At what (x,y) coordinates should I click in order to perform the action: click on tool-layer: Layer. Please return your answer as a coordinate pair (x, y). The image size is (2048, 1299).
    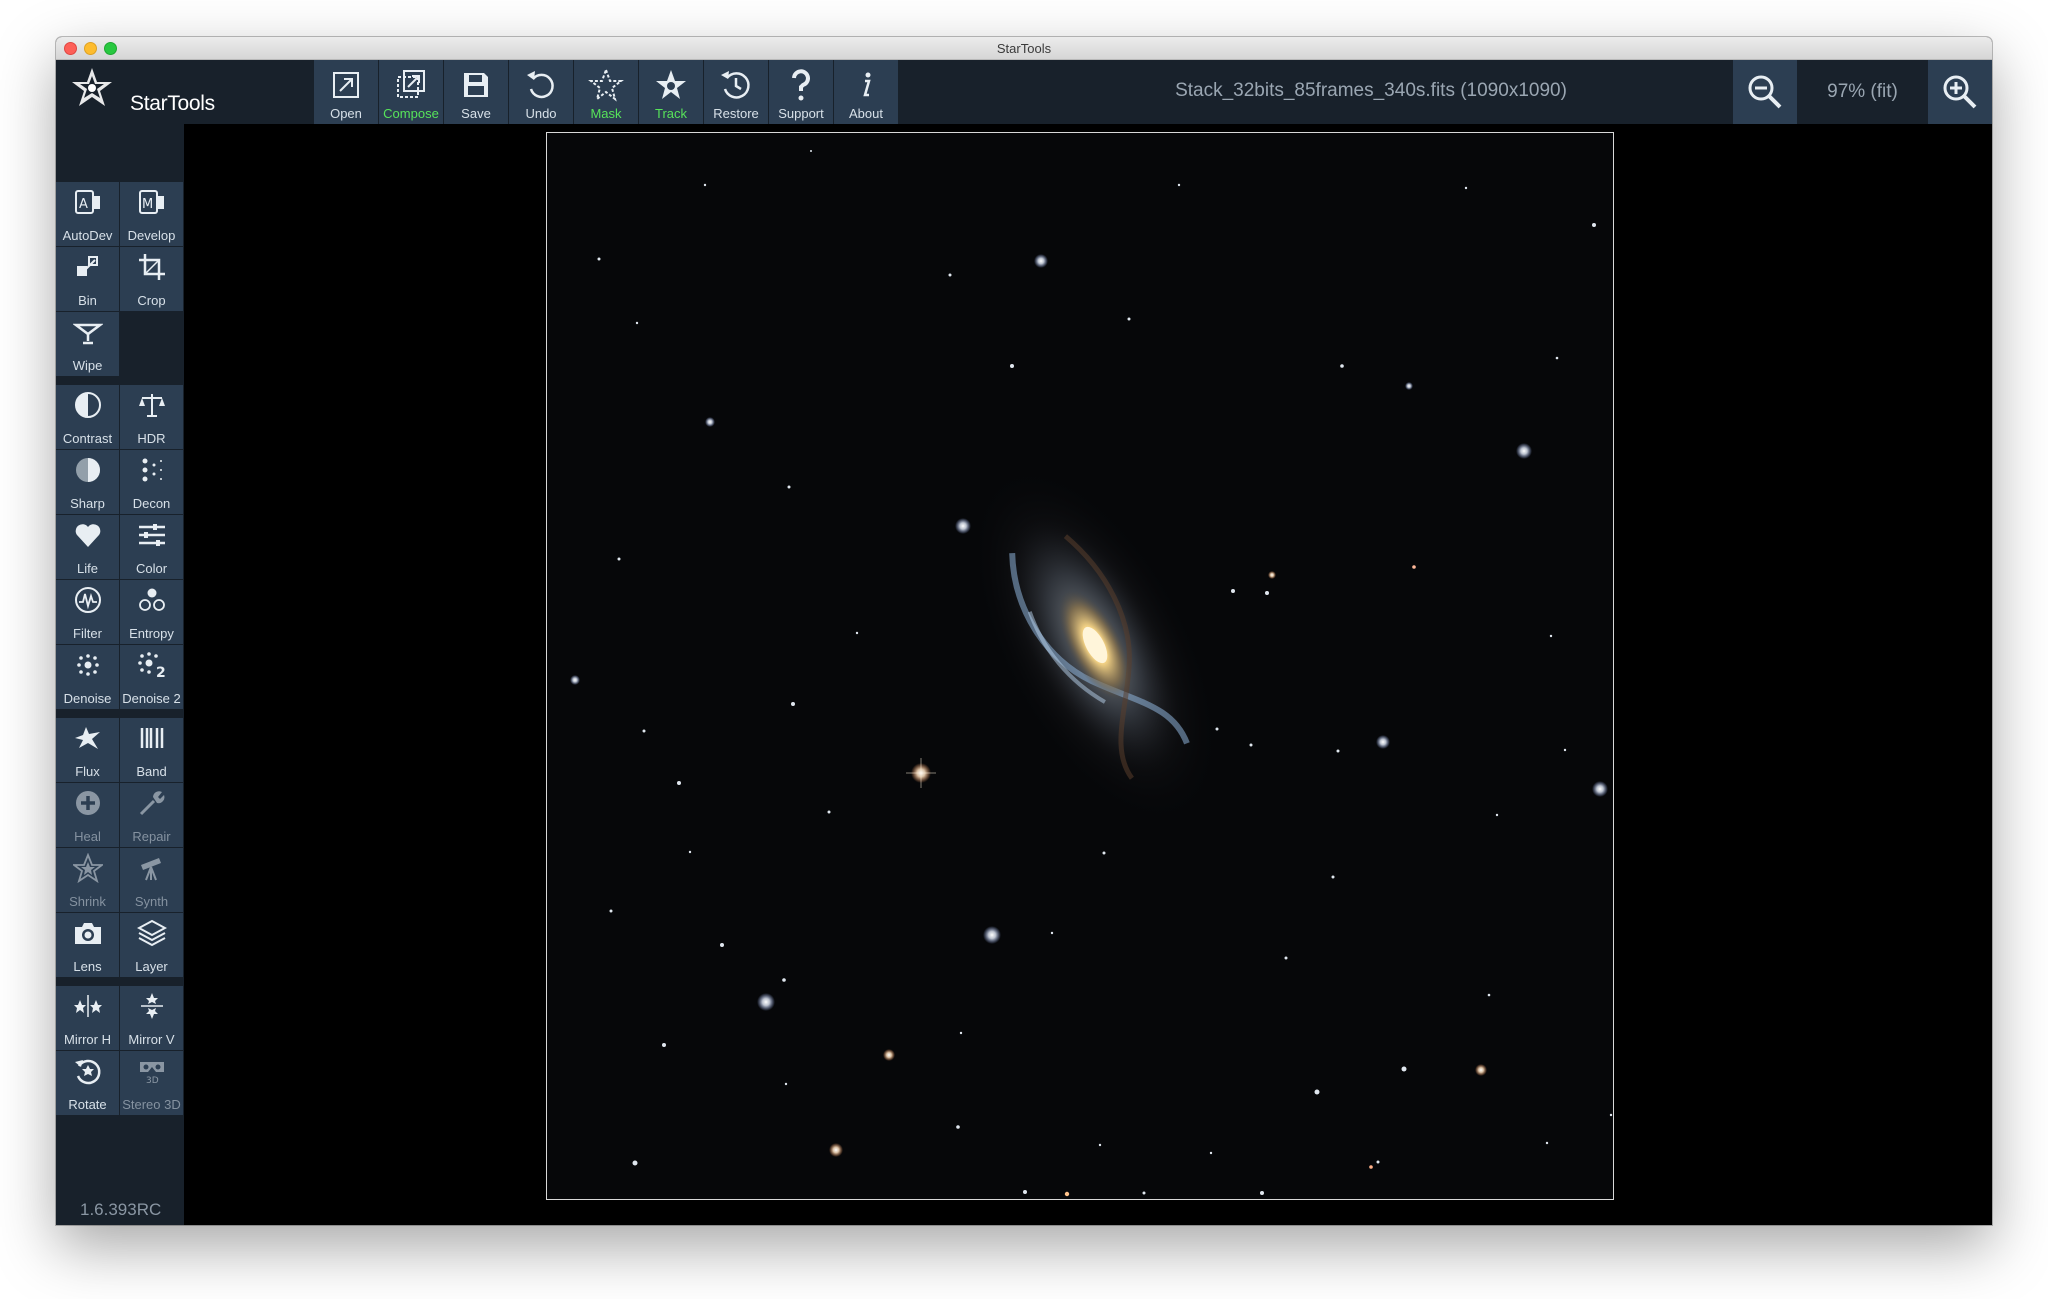
    Looking at the image, I should click on (151, 945).